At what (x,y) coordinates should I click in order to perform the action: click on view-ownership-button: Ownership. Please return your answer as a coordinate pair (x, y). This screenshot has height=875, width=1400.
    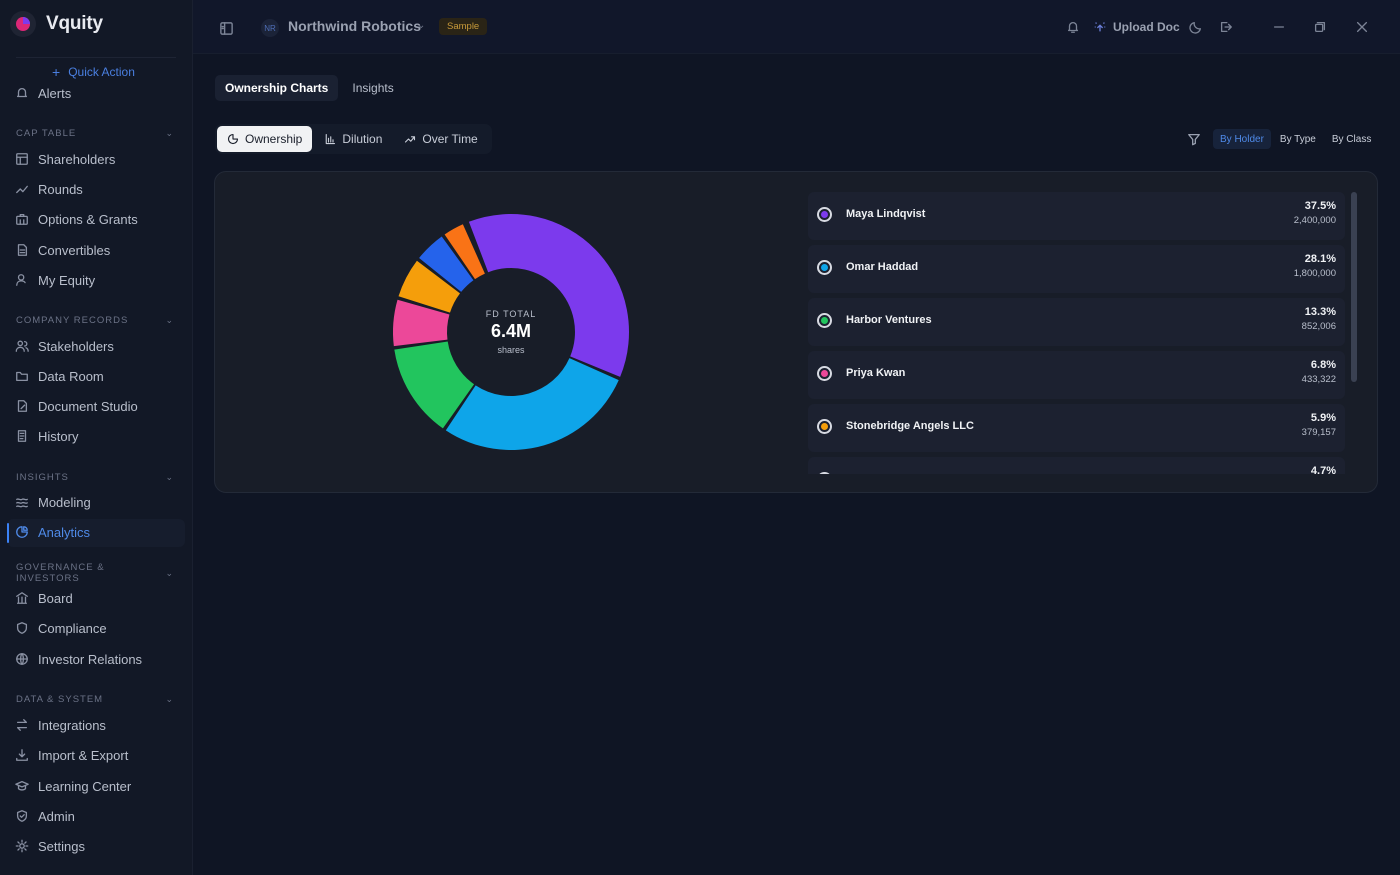
    Looking at the image, I should click on (265, 139).